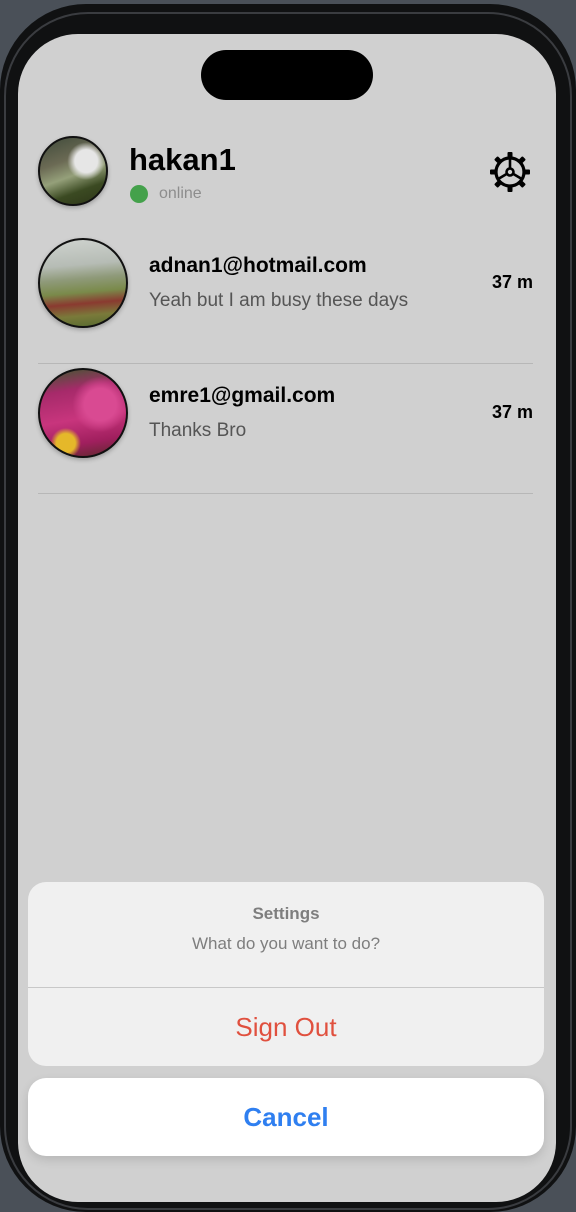  Describe the element at coordinates (198, 430) in the screenshot. I see `chat-last-message: Thanks Bro` at that location.